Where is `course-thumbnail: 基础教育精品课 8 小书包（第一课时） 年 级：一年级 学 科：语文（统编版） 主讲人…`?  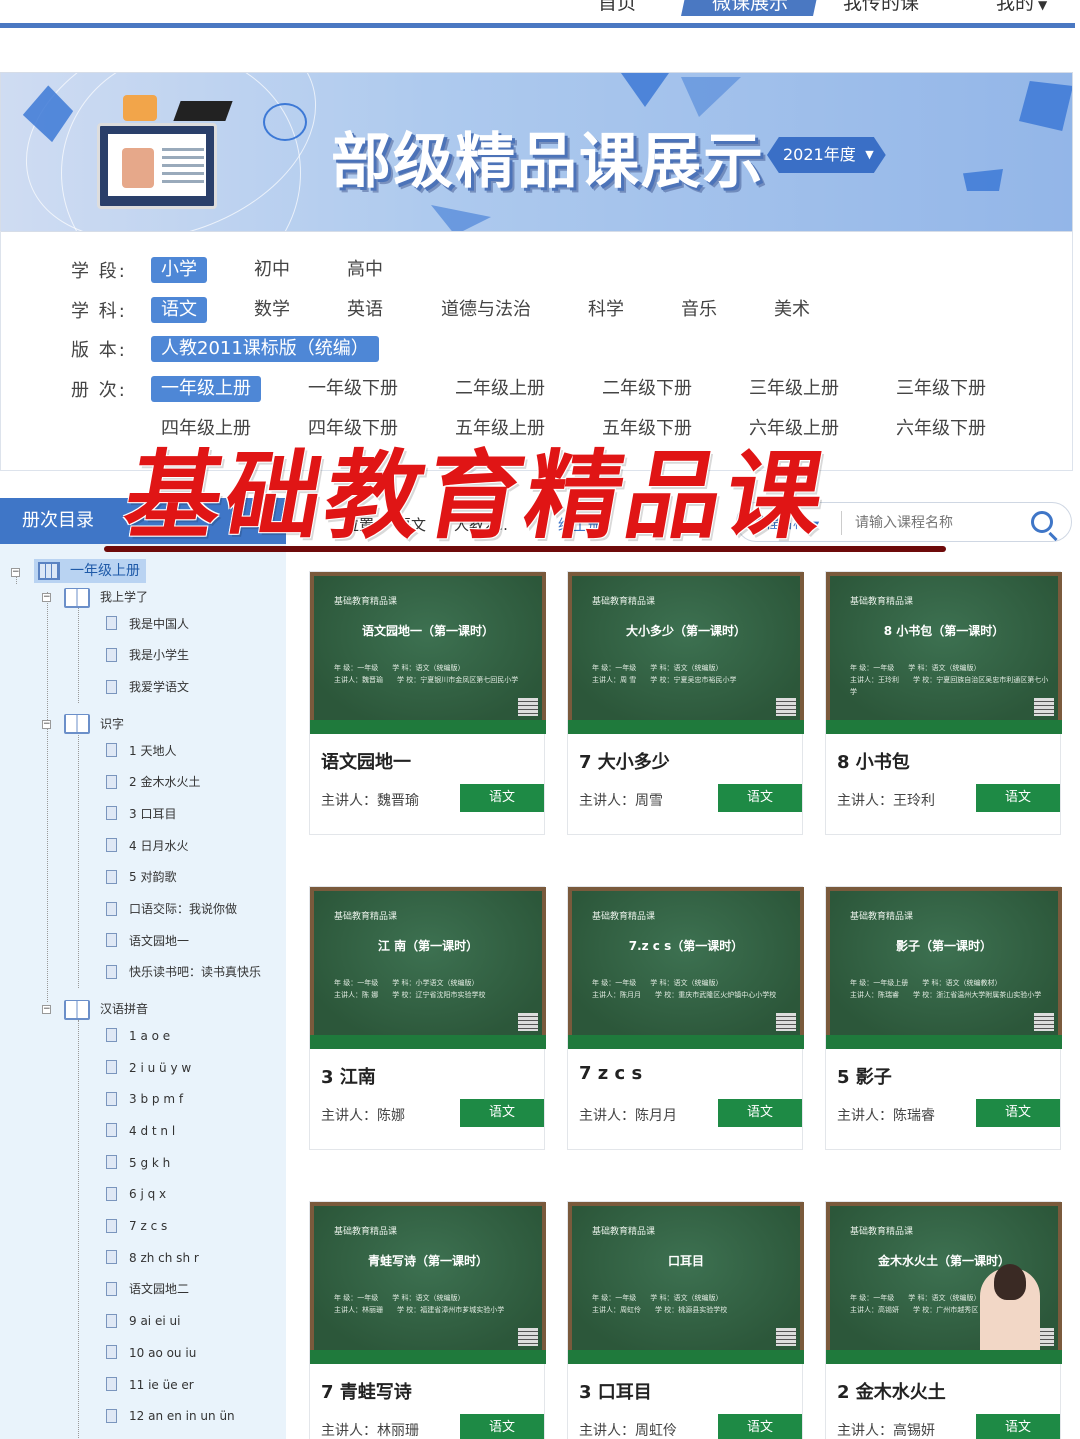
course-thumbnail: 基础教育精品课 8 小书包（第一课时） 年 级：一年级 学 科：语文（统编版） 主讲人… is located at coordinates (944, 653).